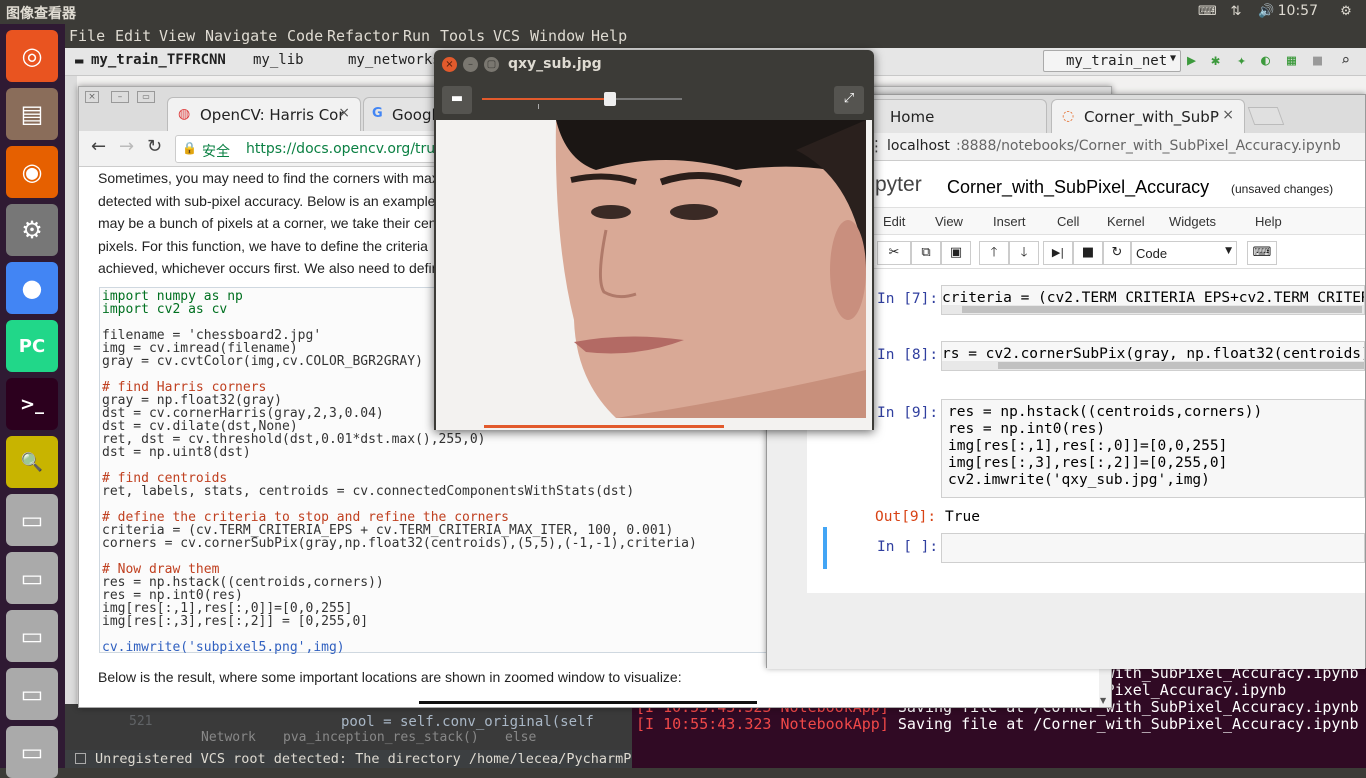 This screenshot has height=778, width=1366. What do you see at coordinates (278, 60) in the screenshot?
I see `breadcrumb-folder-1: my_lib` at bounding box center [278, 60].